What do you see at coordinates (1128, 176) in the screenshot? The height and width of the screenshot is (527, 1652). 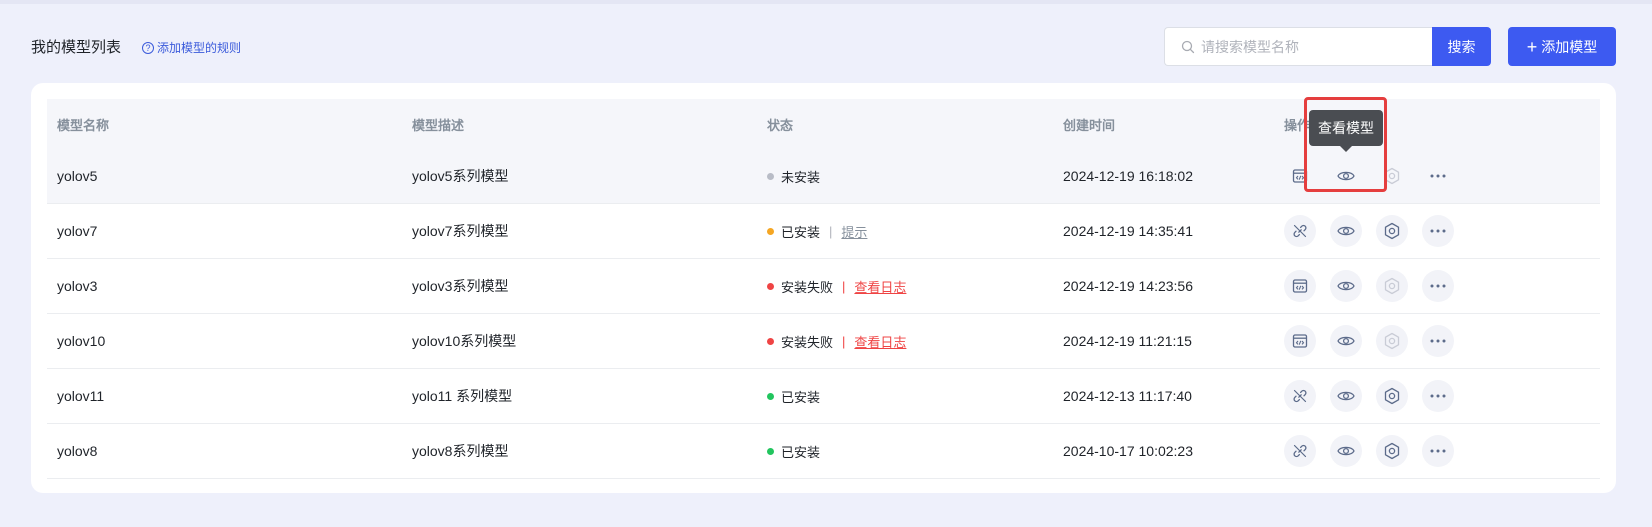 I see `created-time: 2024-12-19 16:18:02` at bounding box center [1128, 176].